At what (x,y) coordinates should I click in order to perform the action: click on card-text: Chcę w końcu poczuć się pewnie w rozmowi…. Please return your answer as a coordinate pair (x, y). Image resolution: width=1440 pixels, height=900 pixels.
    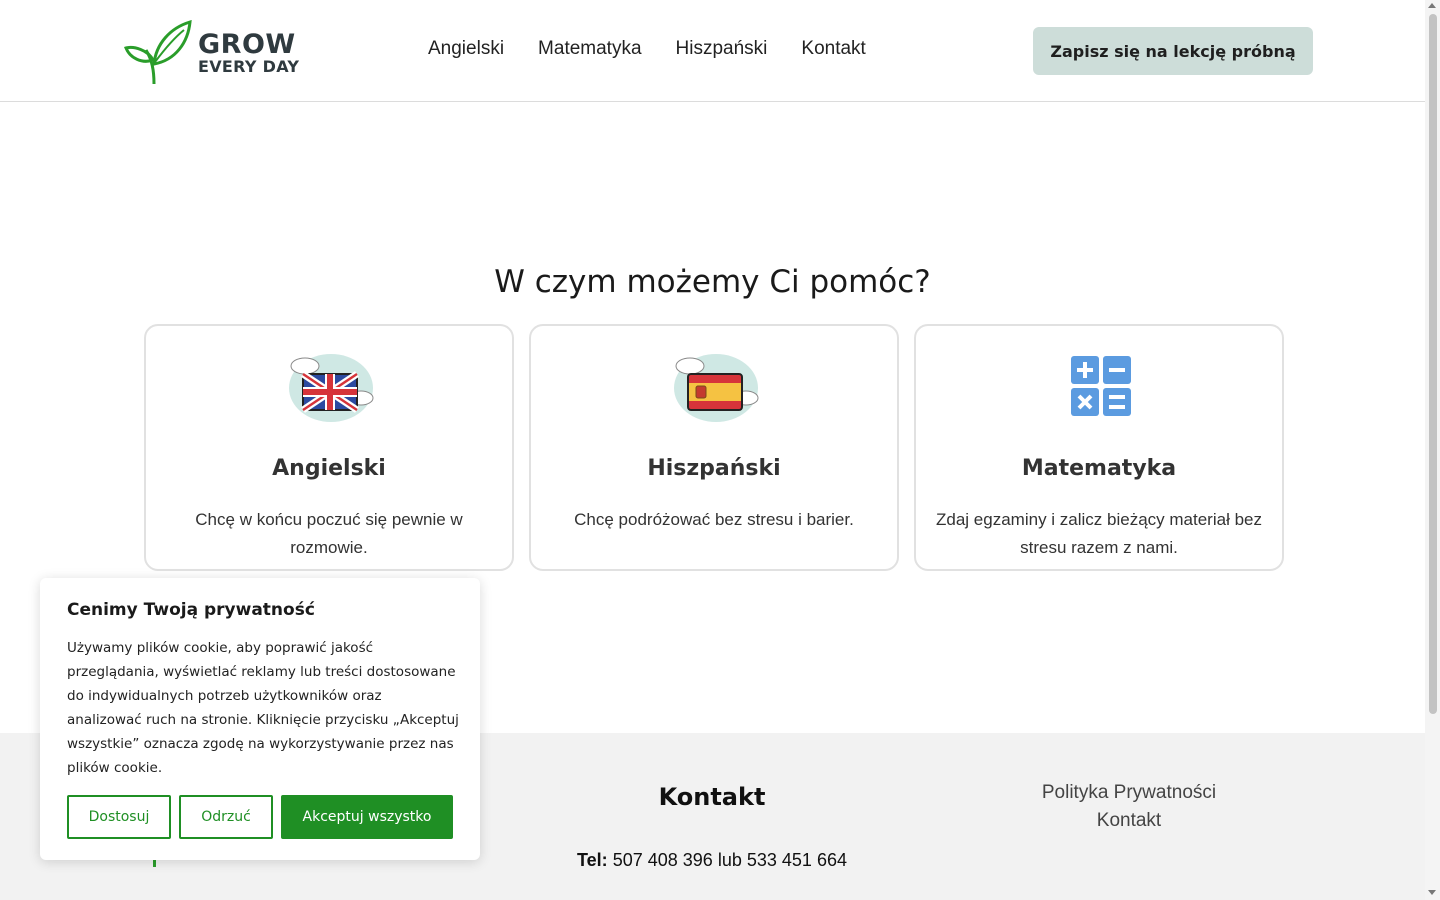
    Looking at the image, I should click on (329, 533).